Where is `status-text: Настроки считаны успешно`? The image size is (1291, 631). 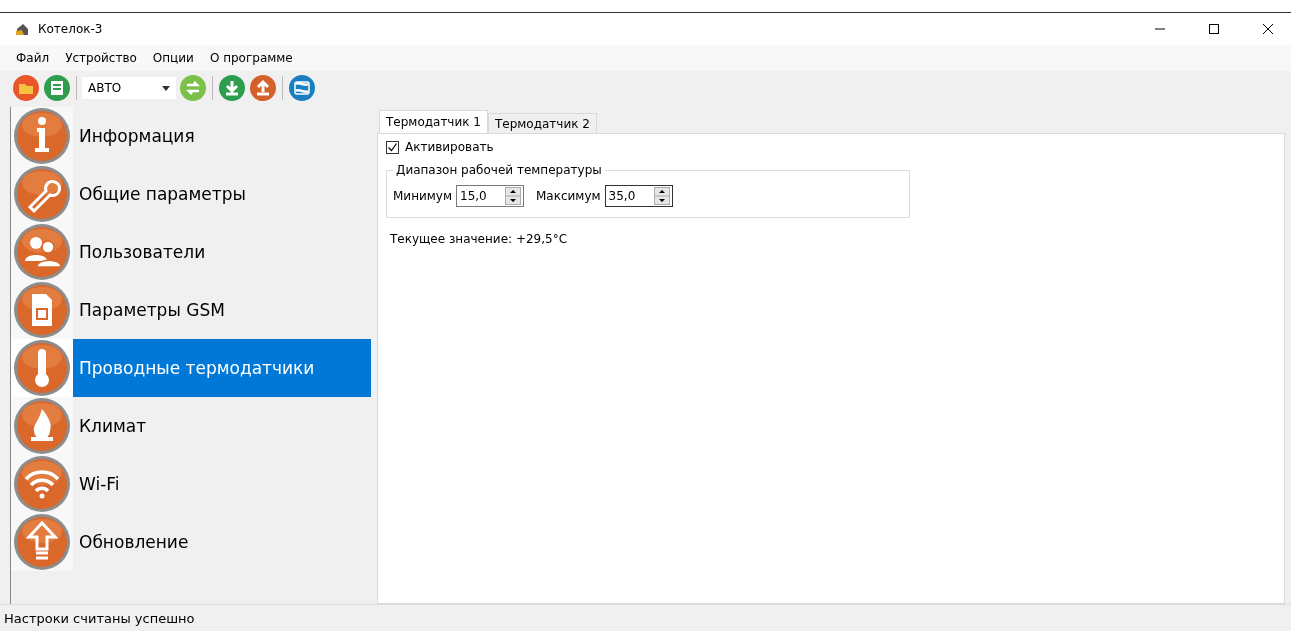
status-text: Настроки считаны успешно is located at coordinates (99, 618).